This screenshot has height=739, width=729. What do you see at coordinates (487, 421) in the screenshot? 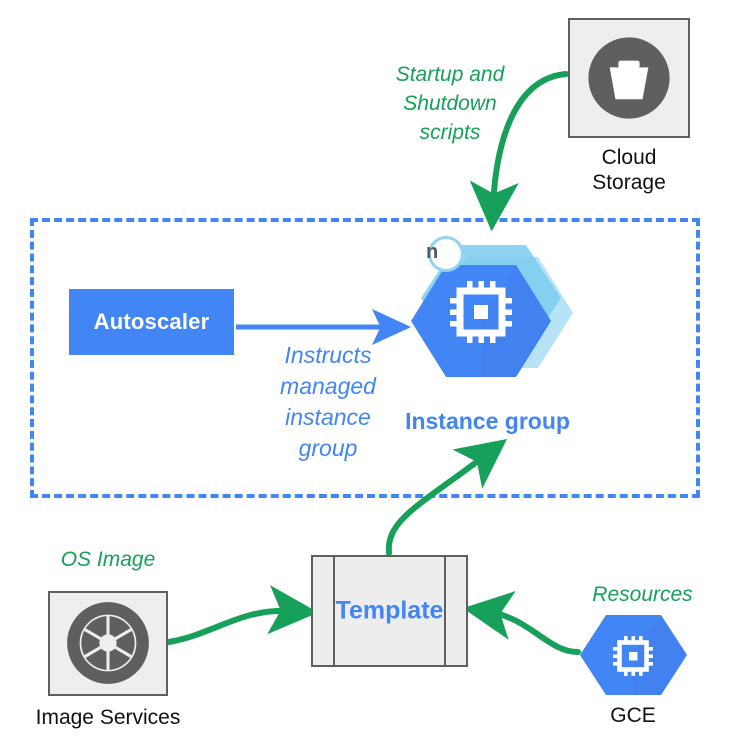
I see `instance-group-label: Instance group` at bounding box center [487, 421].